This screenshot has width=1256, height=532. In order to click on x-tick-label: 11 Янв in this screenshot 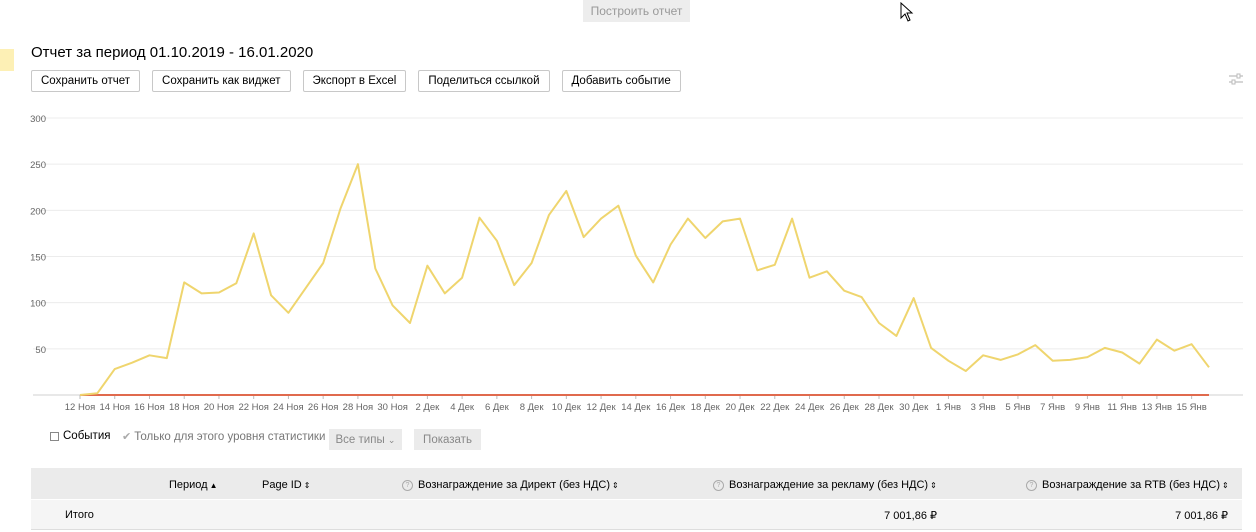, I will do `click(1122, 407)`.